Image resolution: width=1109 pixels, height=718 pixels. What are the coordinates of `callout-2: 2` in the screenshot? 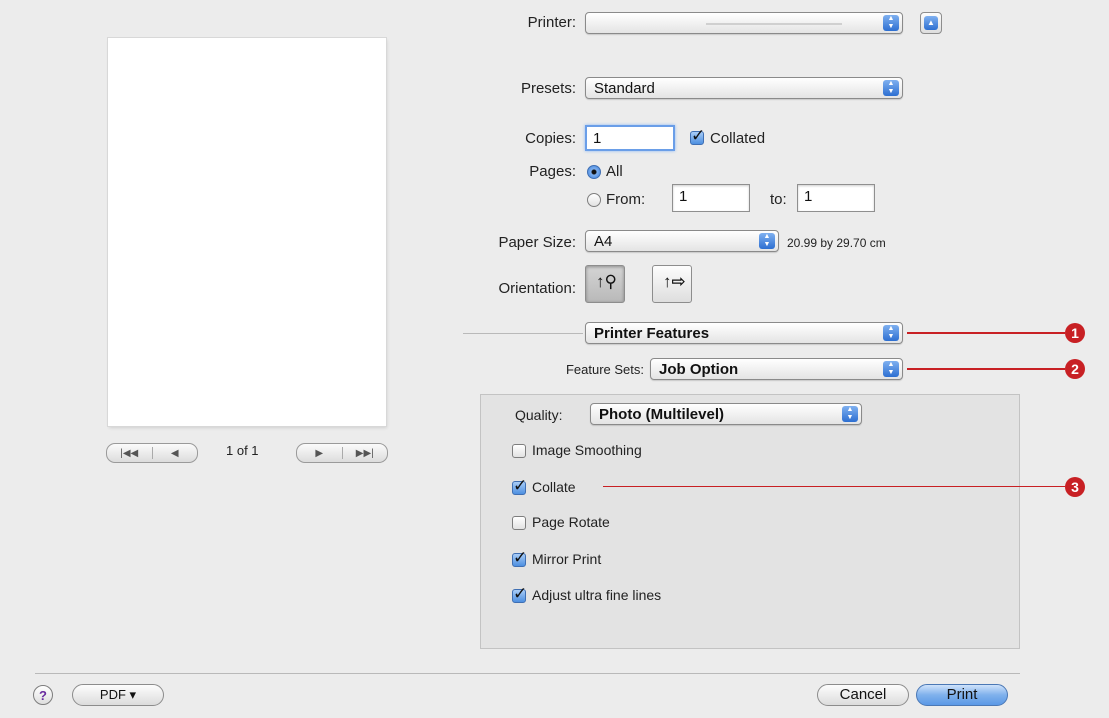 It's located at (1075, 369).